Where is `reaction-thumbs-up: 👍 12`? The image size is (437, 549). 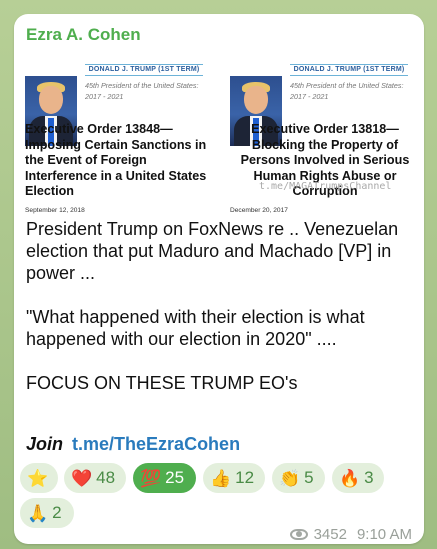
reaction-thumbs-up: 👍 12 is located at coordinates (234, 478).